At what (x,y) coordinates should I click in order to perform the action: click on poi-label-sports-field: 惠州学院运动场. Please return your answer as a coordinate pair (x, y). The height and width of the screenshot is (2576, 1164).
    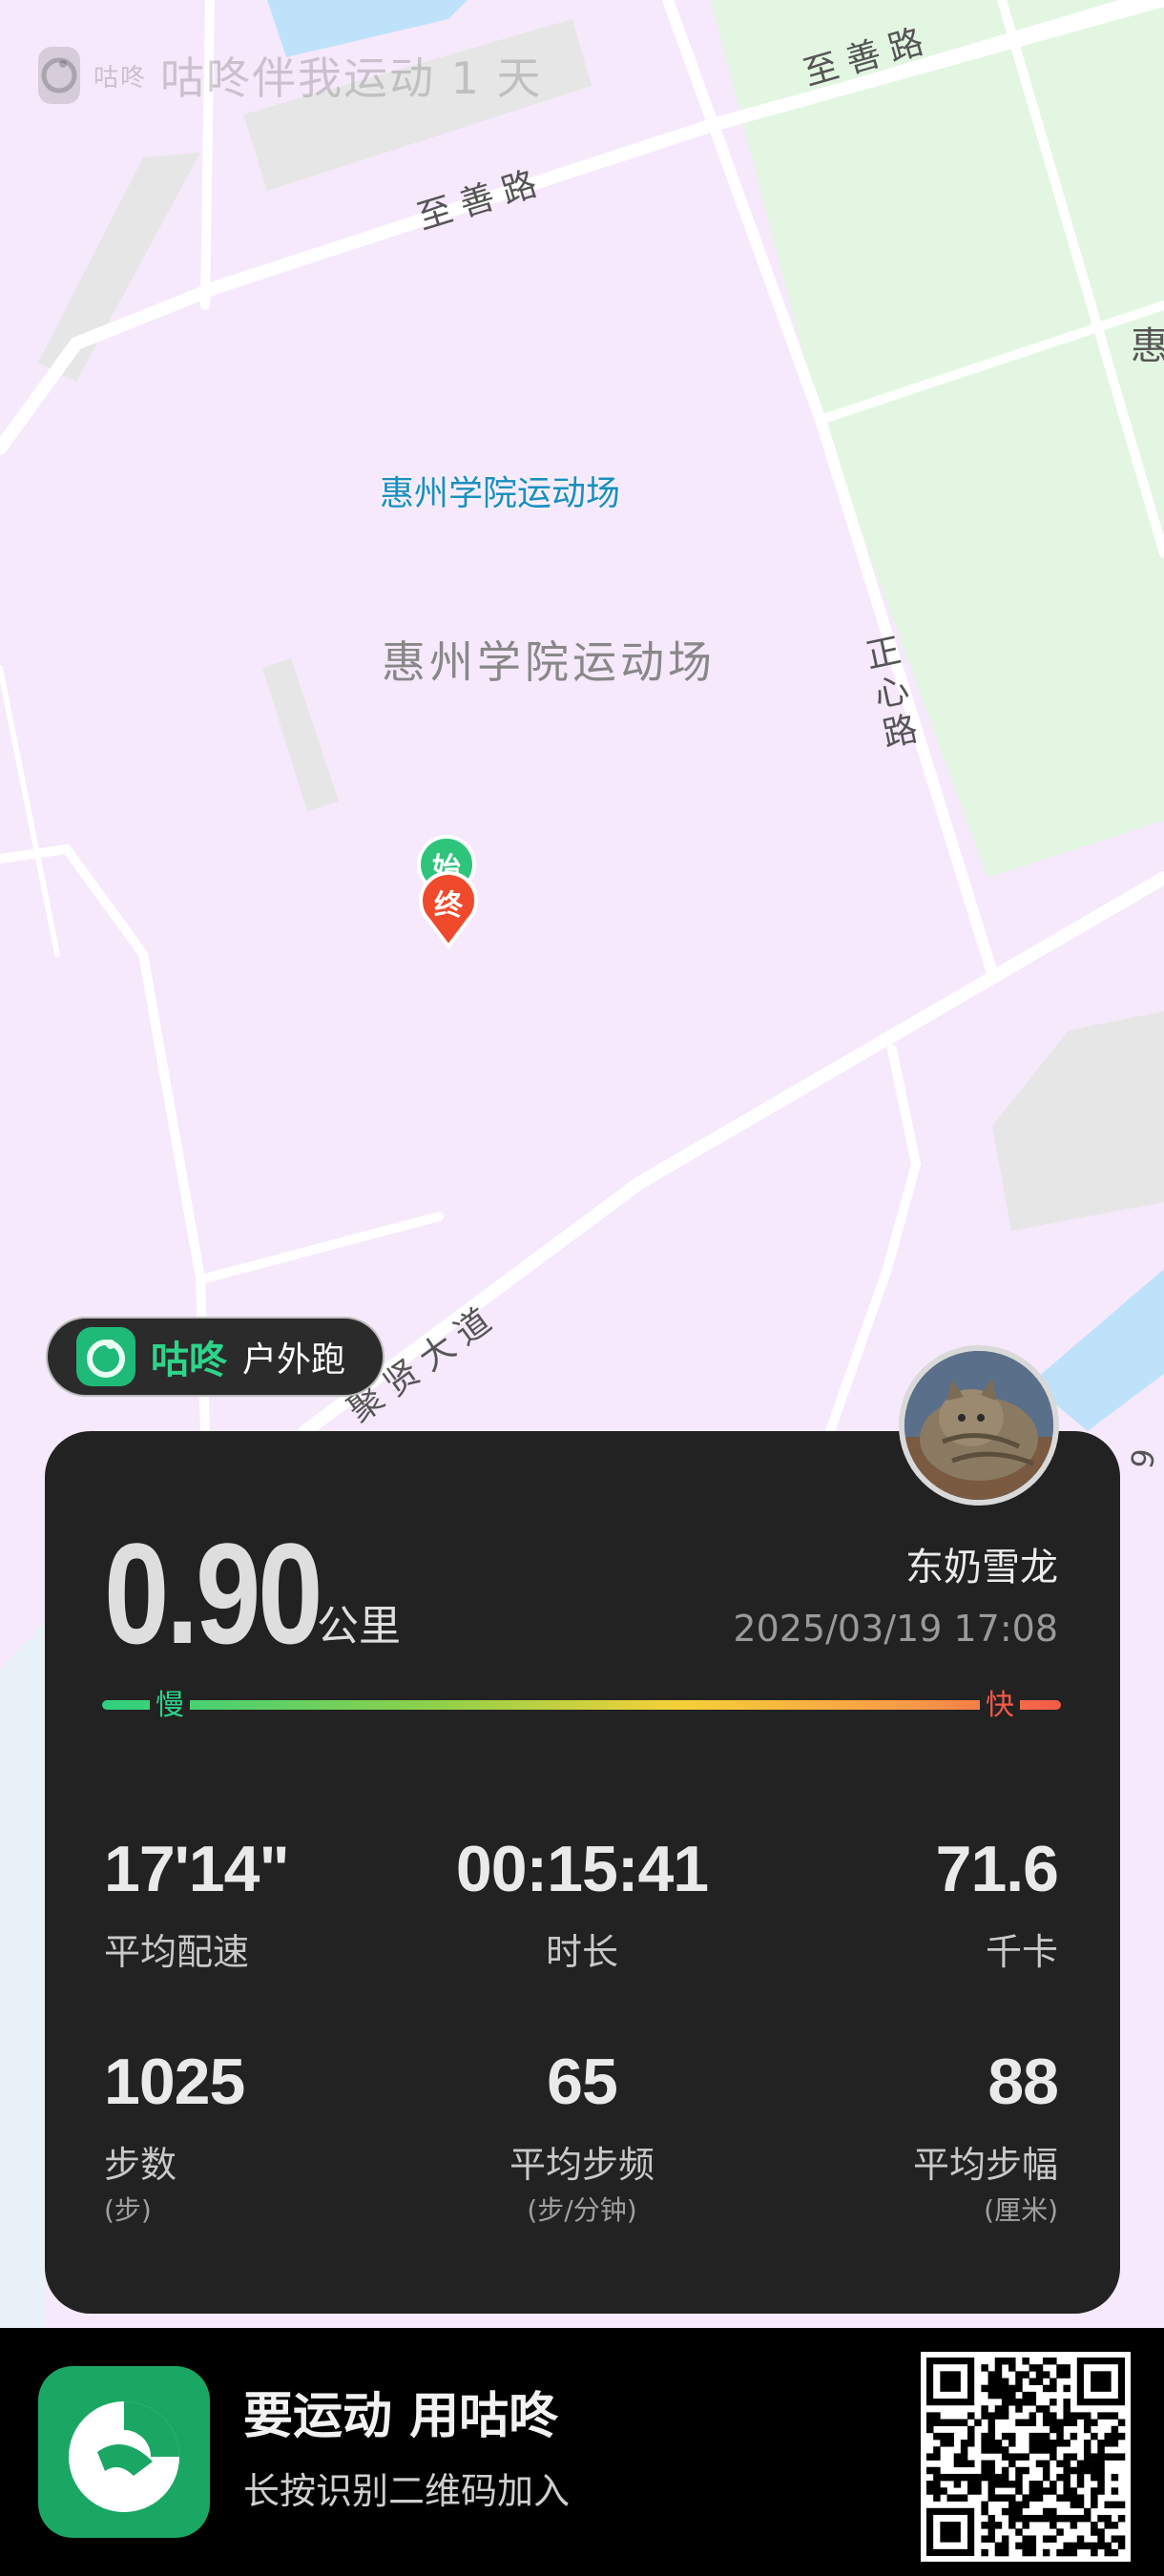
    Looking at the image, I should click on (500, 493).